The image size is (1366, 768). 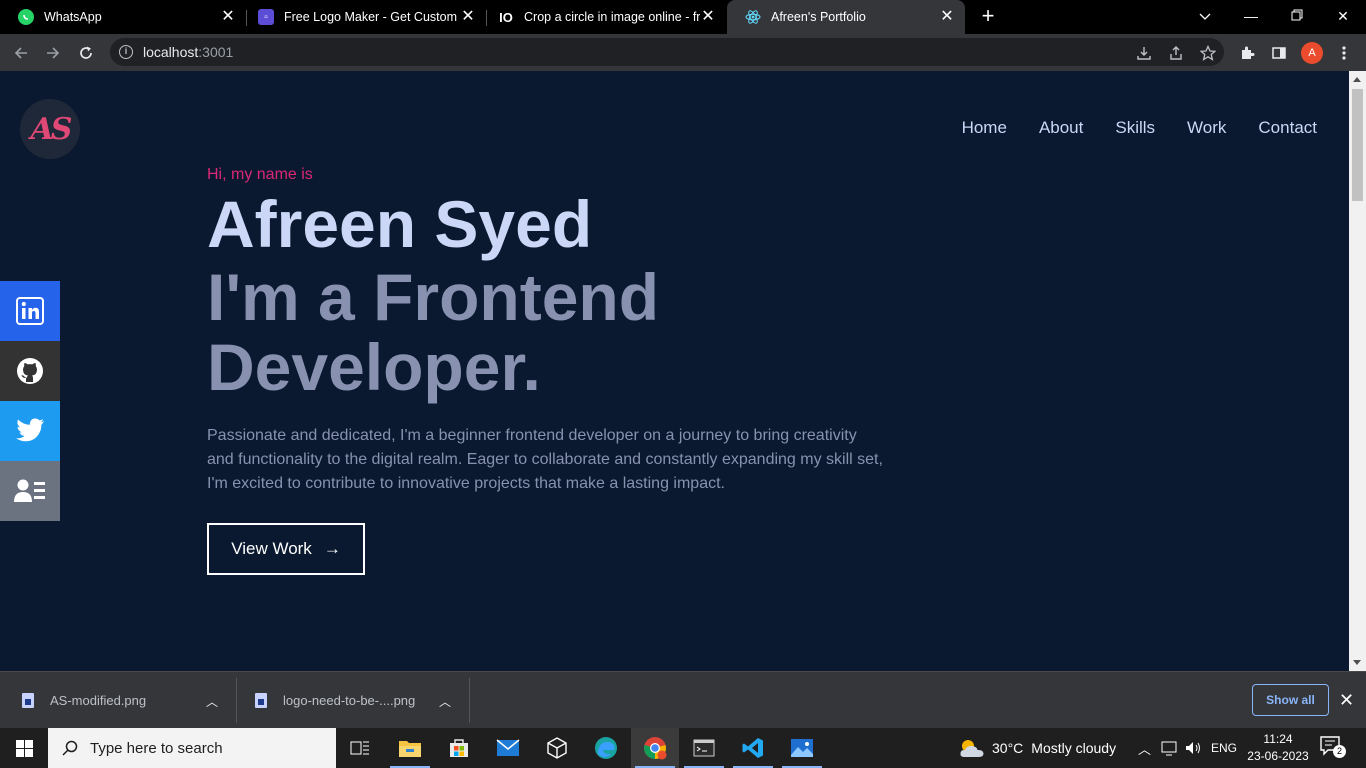 I want to click on nav-home: Home, so click(x=984, y=128).